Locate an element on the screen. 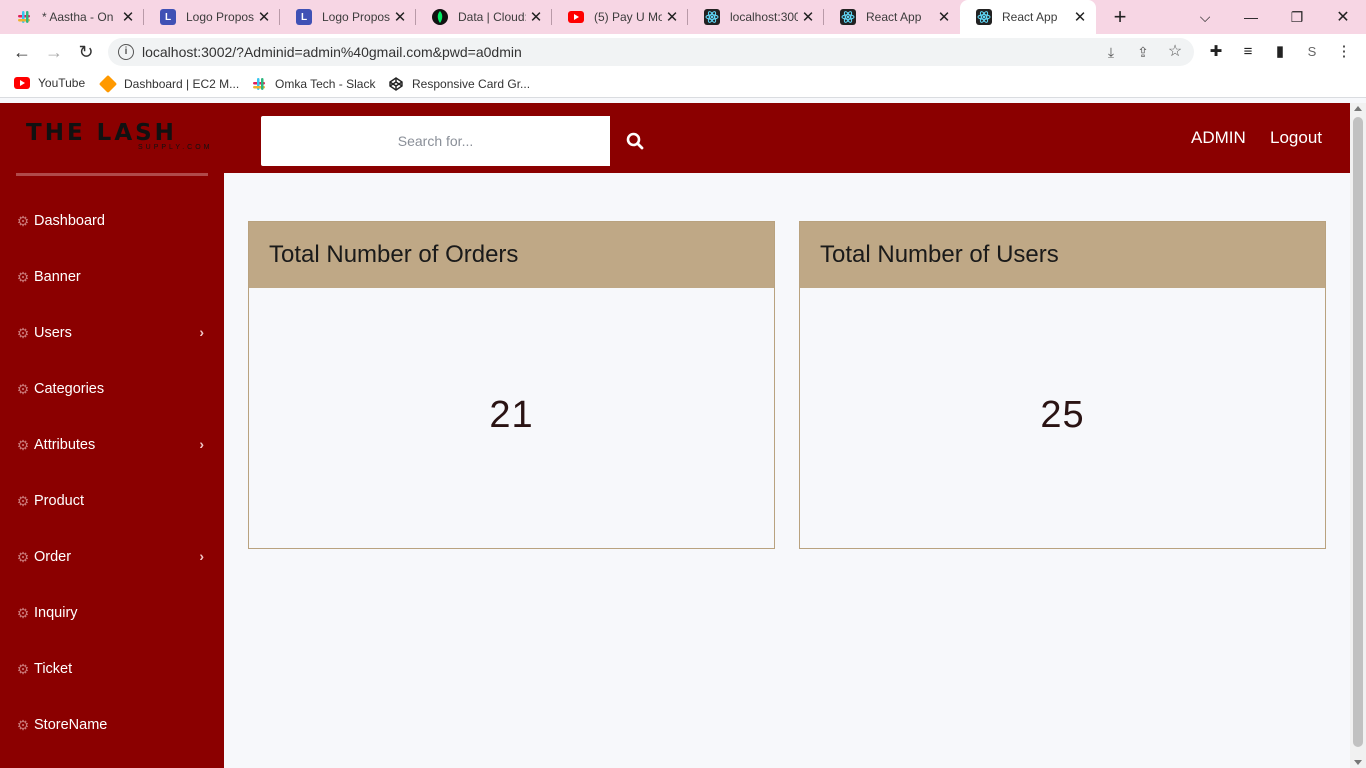 This screenshot has height=768, width=1366. sidebar-item-label: Inquiry is located at coordinates (56, 613).